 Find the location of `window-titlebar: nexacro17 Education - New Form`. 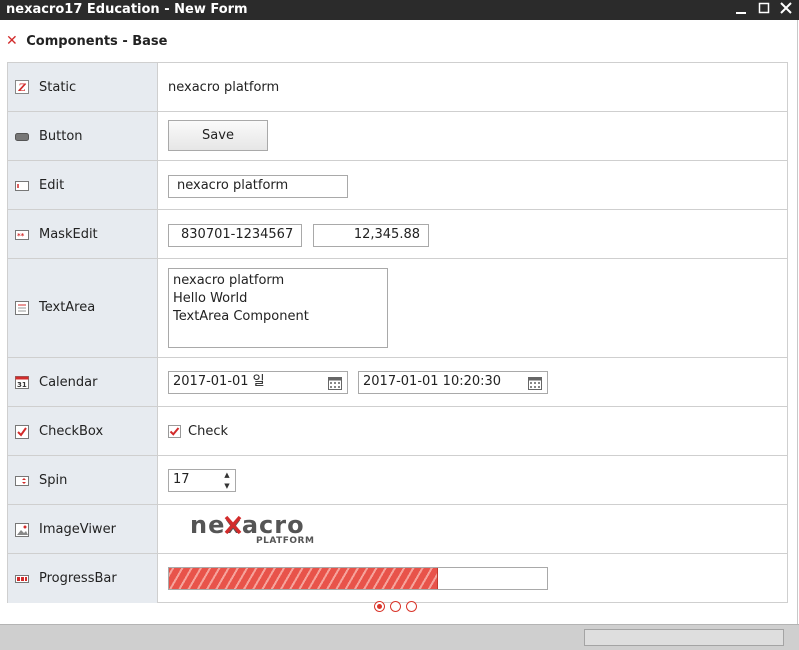

window-titlebar: nexacro17 Education - New Form is located at coordinates (399, 10).